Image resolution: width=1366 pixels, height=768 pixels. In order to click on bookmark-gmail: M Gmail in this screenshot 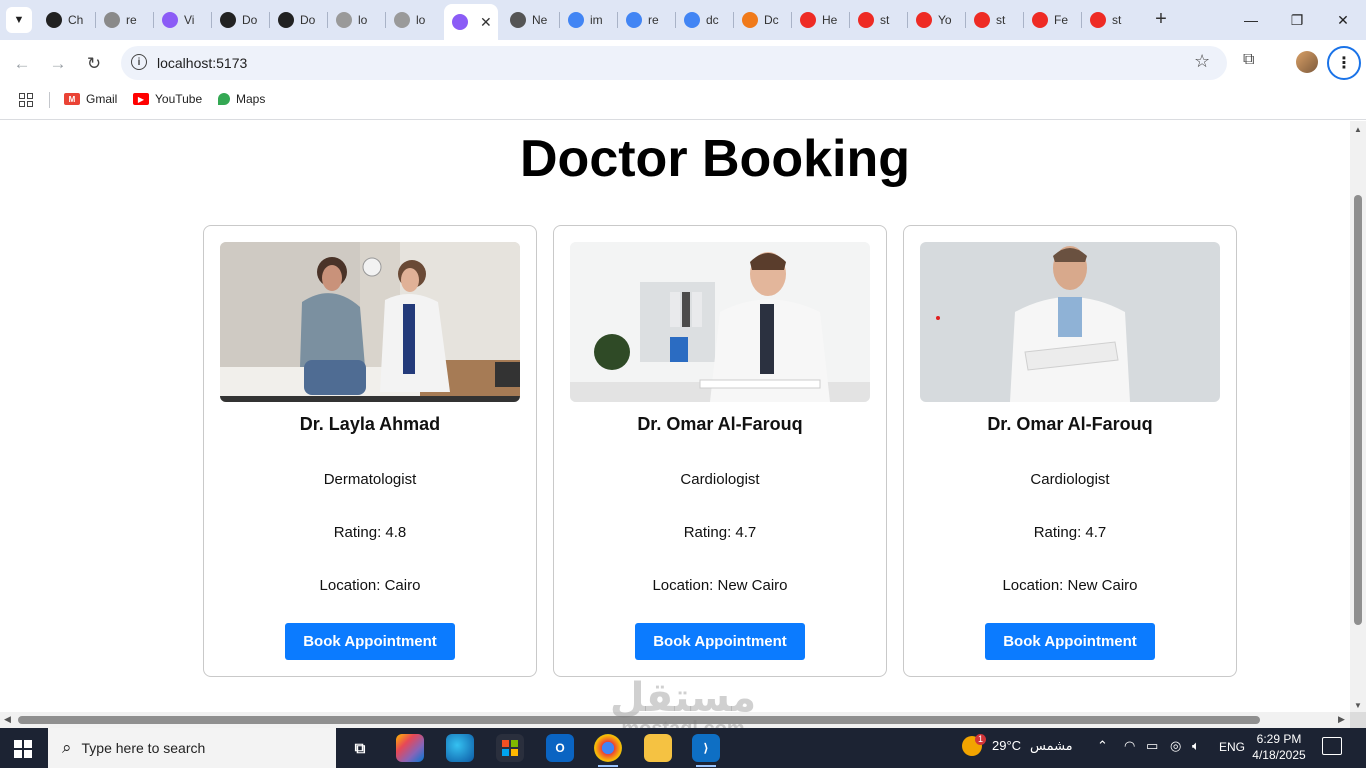, I will do `click(90, 99)`.